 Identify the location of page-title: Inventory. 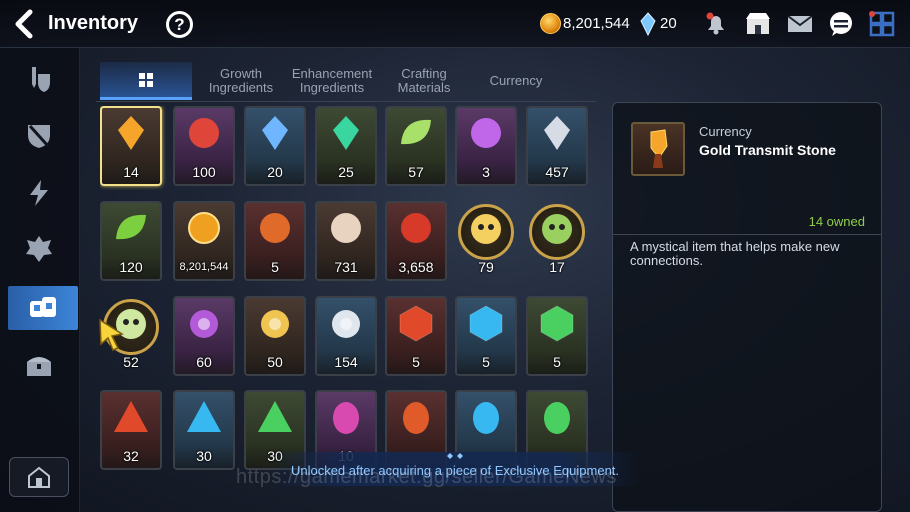
(93, 23).